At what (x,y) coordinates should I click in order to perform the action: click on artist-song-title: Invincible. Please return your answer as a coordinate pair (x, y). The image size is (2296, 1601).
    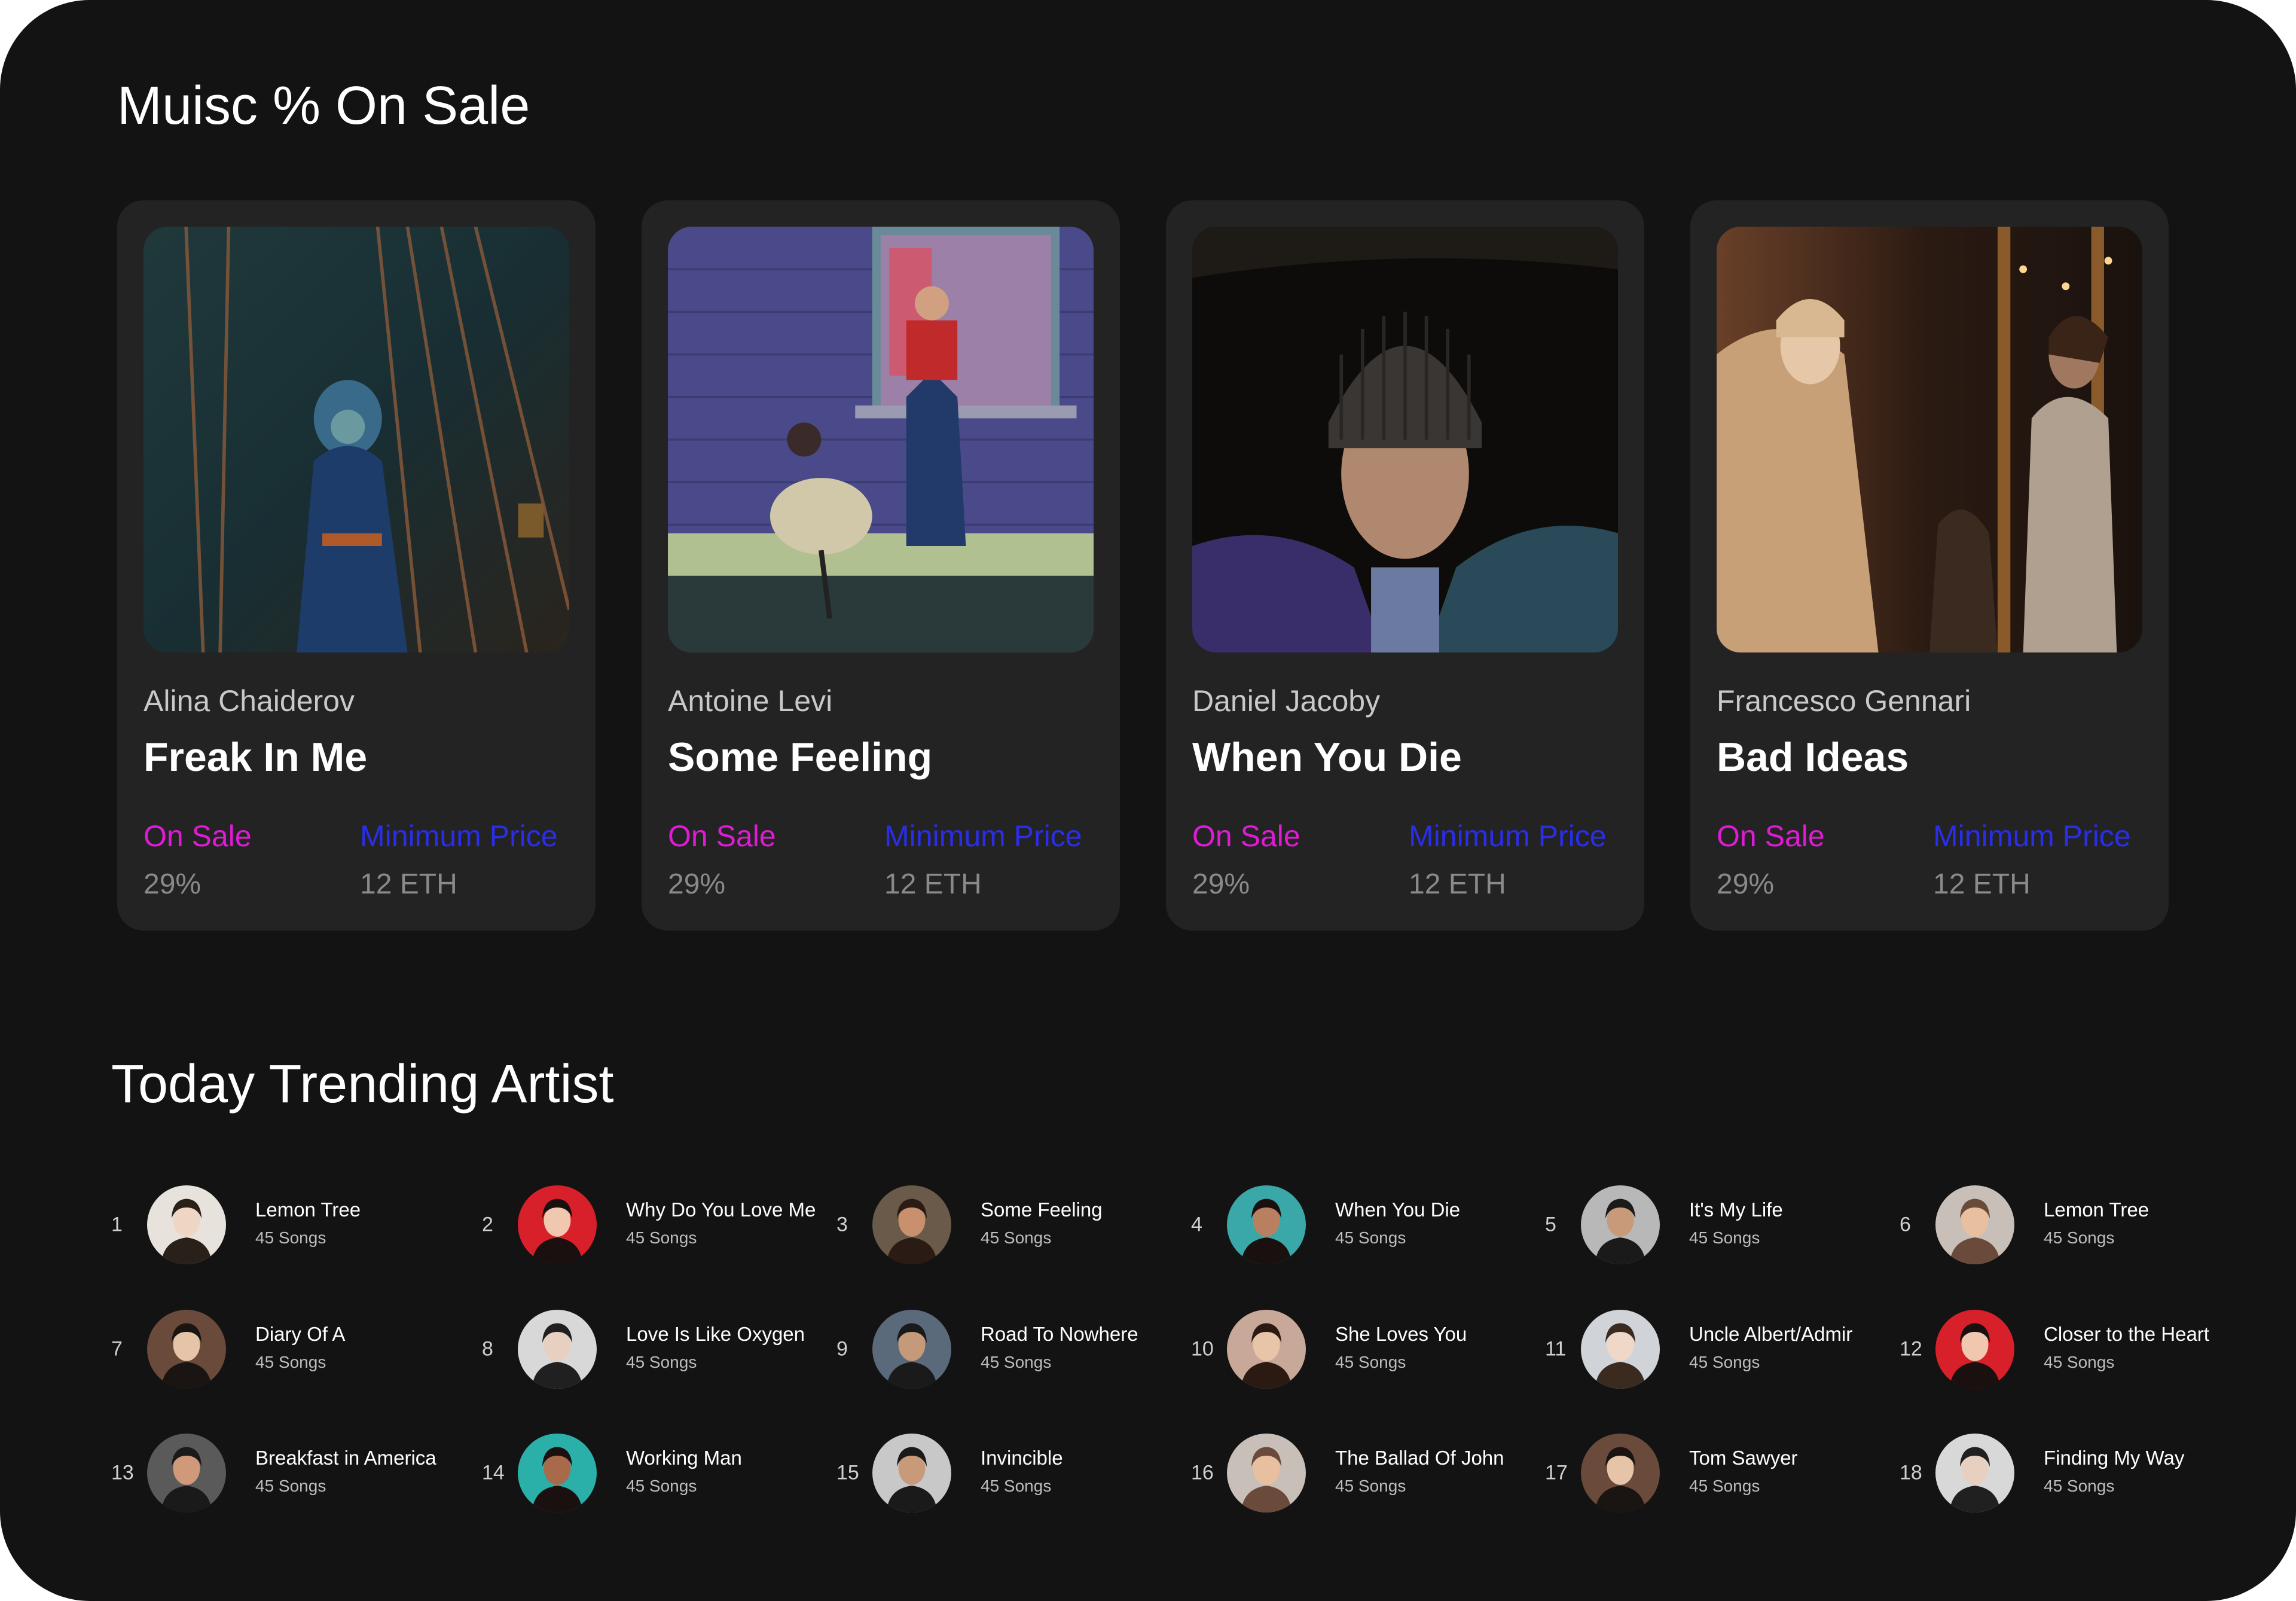
    Looking at the image, I should click on (1022, 1458).